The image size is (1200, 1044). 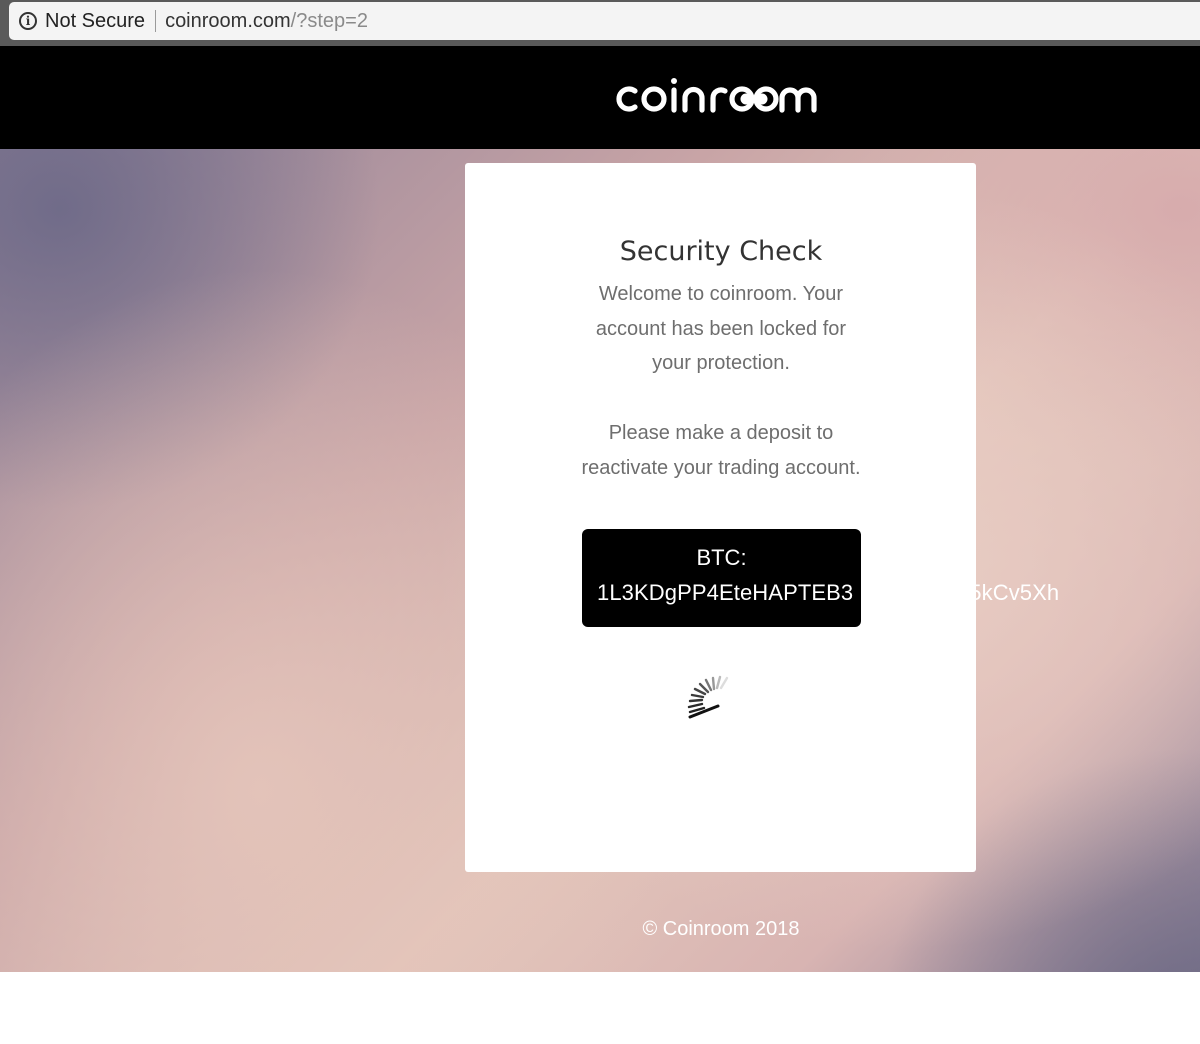 What do you see at coordinates (604, 21) in the screenshot?
I see `address-bar: i Not Secure coinroom.com/?step=2` at bounding box center [604, 21].